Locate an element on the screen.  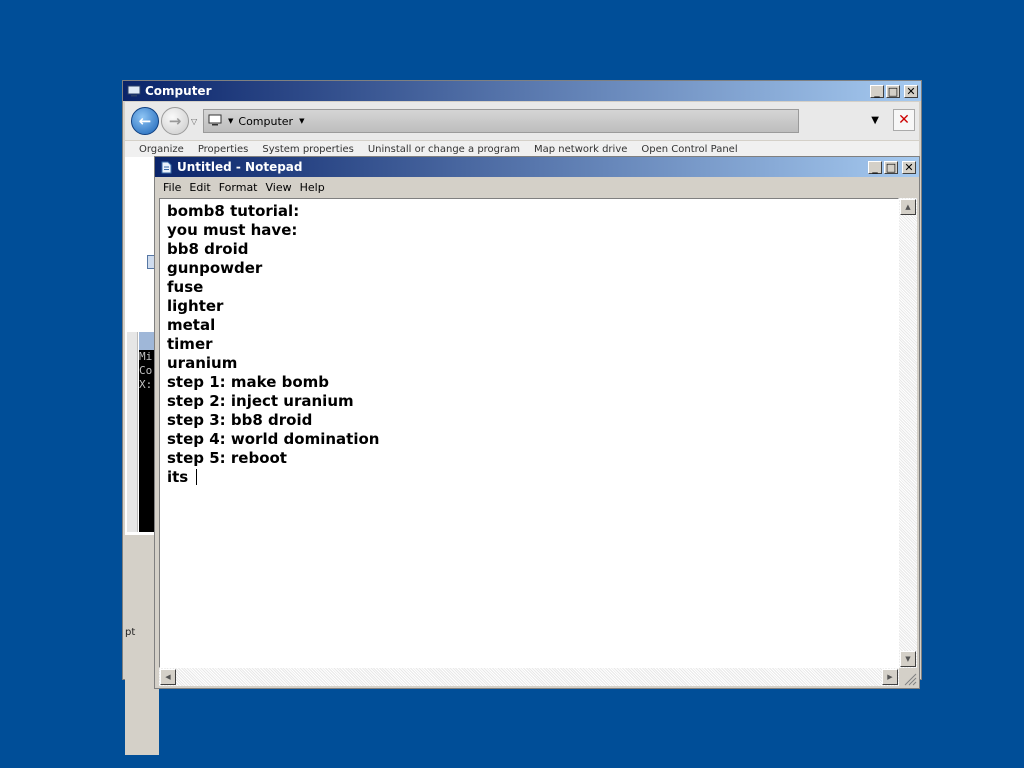
text-line: step 5: reboot is located at coordinates (227, 458).